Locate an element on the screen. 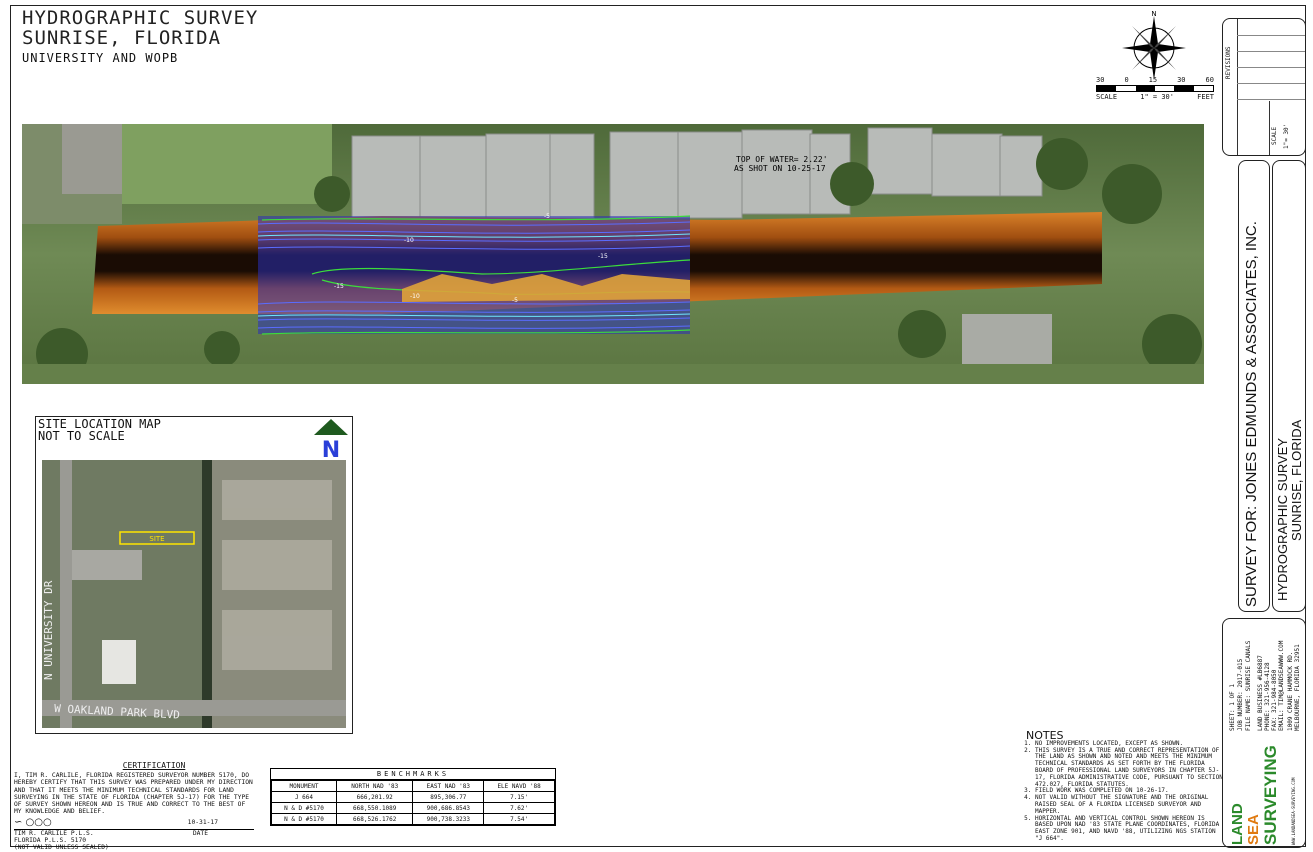 This screenshot has height=852, width=1313. table-cell: 666,201.92 is located at coordinates (374, 797).